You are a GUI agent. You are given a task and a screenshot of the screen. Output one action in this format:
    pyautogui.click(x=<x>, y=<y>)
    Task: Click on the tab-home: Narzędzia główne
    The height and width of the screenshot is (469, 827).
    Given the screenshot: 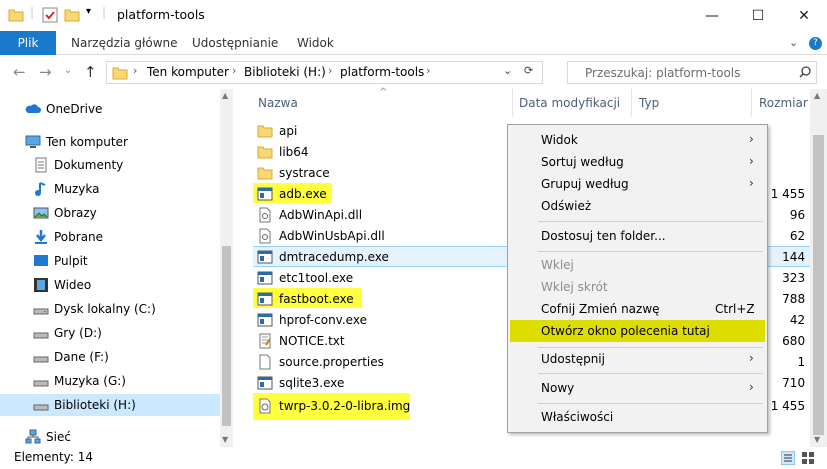 What is the action you would take?
    pyautogui.click(x=124, y=43)
    